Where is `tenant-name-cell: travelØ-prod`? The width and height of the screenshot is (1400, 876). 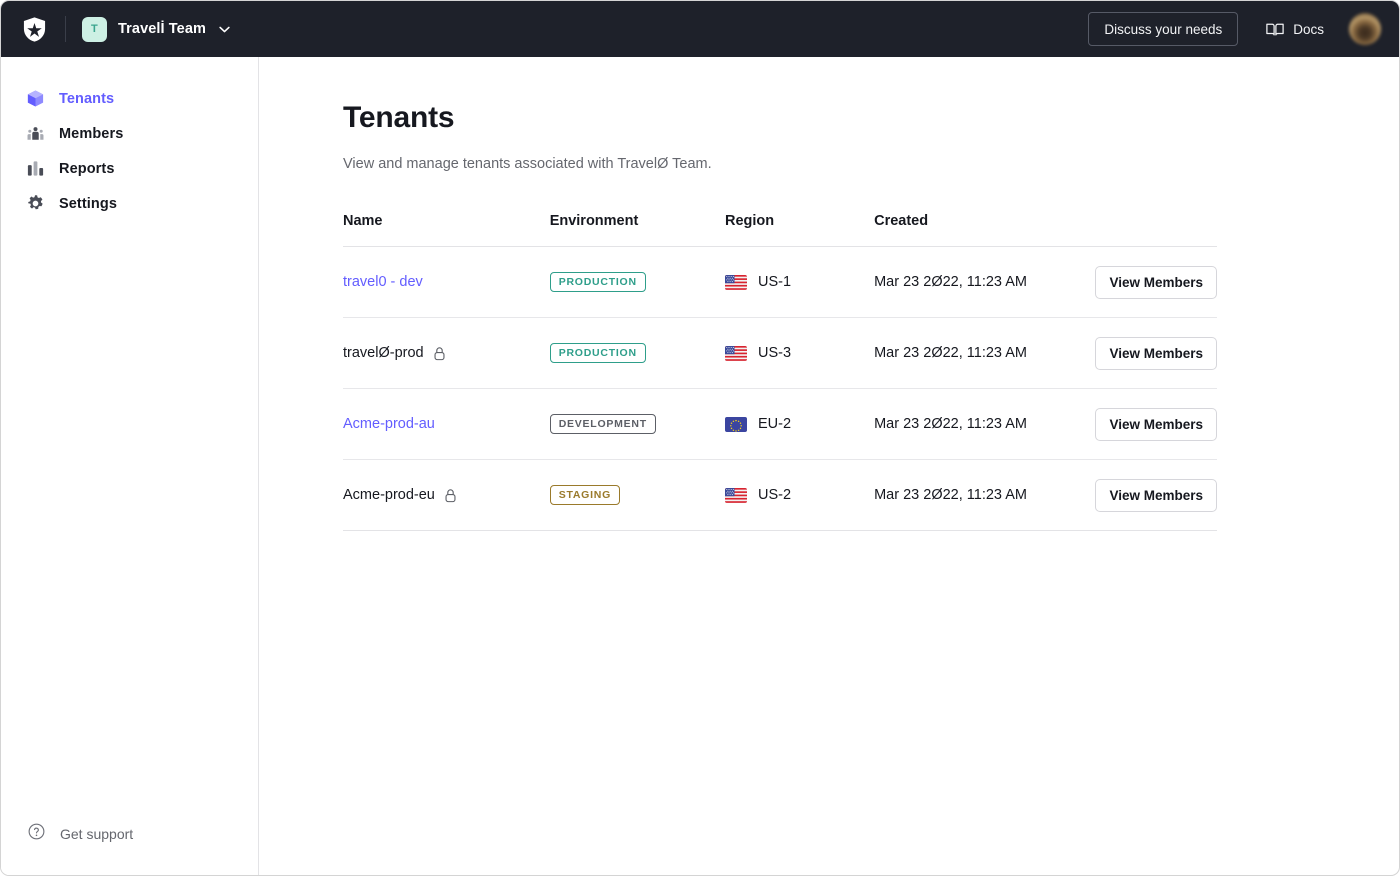
tenant-name-cell: travelØ-prod is located at coordinates (446, 353).